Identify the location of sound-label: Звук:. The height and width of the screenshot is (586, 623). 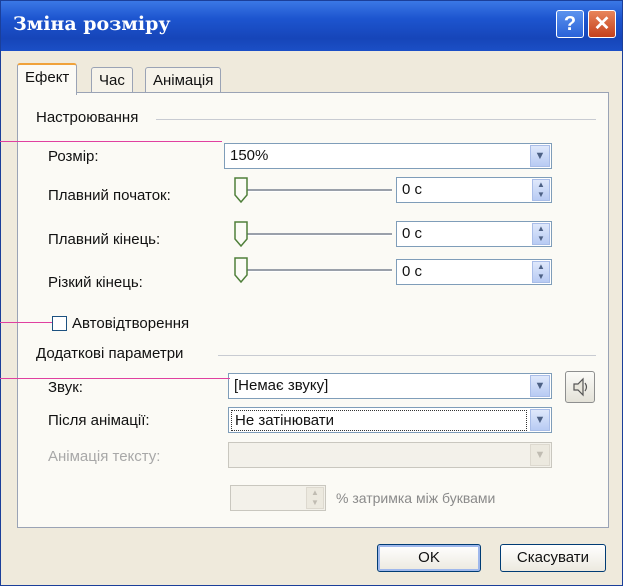
(65, 387).